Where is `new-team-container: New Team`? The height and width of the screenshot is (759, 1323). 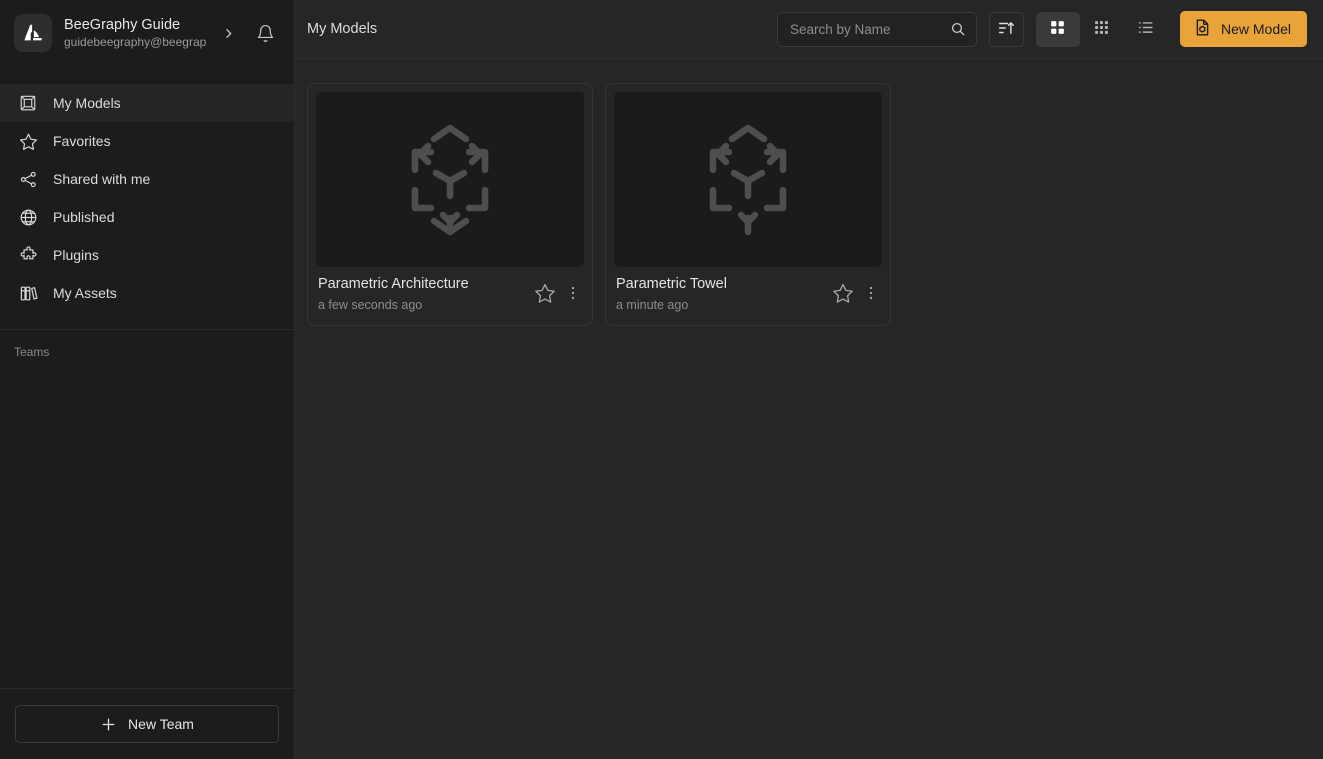 new-team-container: New Team is located at coordinates (147, 723).